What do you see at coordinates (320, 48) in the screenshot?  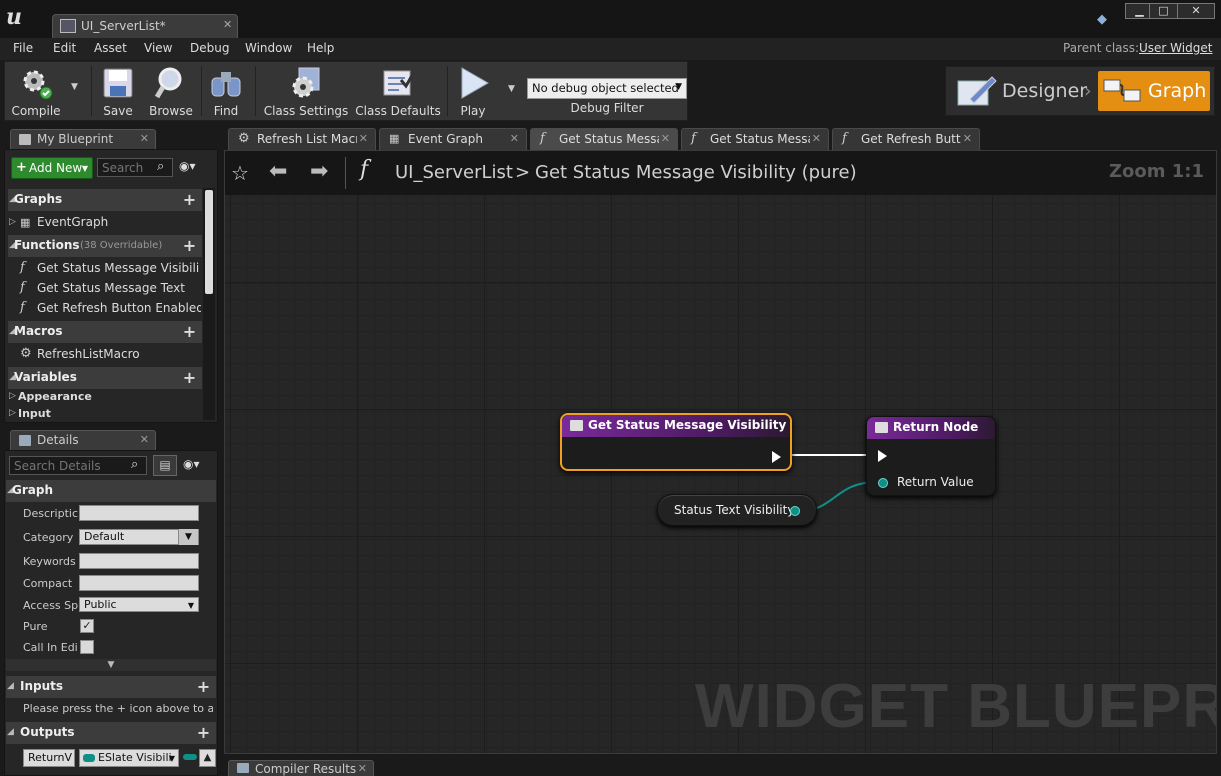 I see `menu-help: Help` at bounding box center [320, 48].